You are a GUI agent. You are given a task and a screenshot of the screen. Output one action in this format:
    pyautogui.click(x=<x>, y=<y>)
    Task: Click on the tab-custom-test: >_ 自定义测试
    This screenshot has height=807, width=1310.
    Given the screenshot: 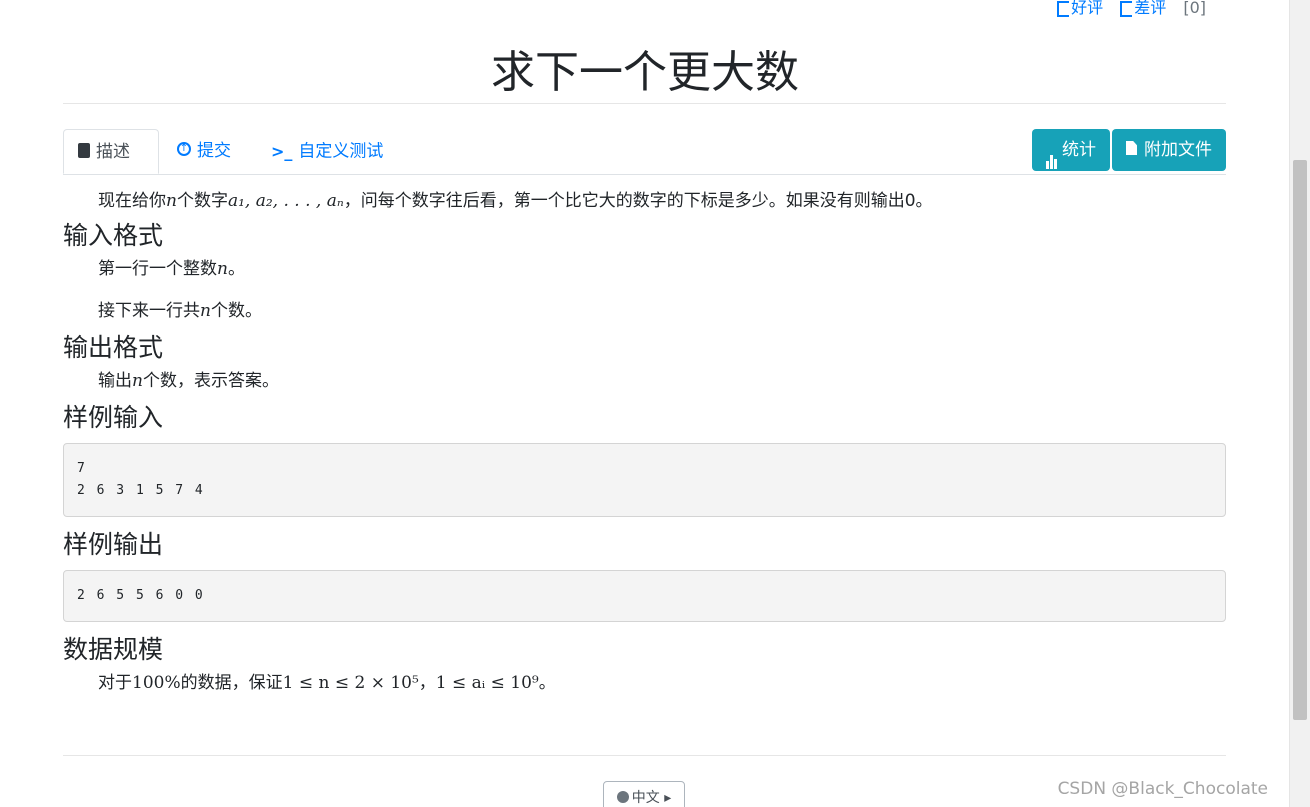 What is the action you would take?
    pyautogui.click(x=327, y=151)
    